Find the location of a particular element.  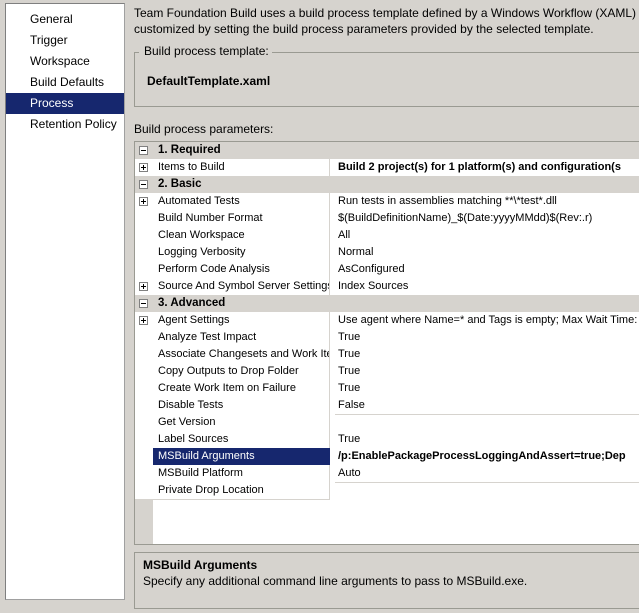

grid-row-name: Perform Code Analysis is located at coordinates (241, 270).